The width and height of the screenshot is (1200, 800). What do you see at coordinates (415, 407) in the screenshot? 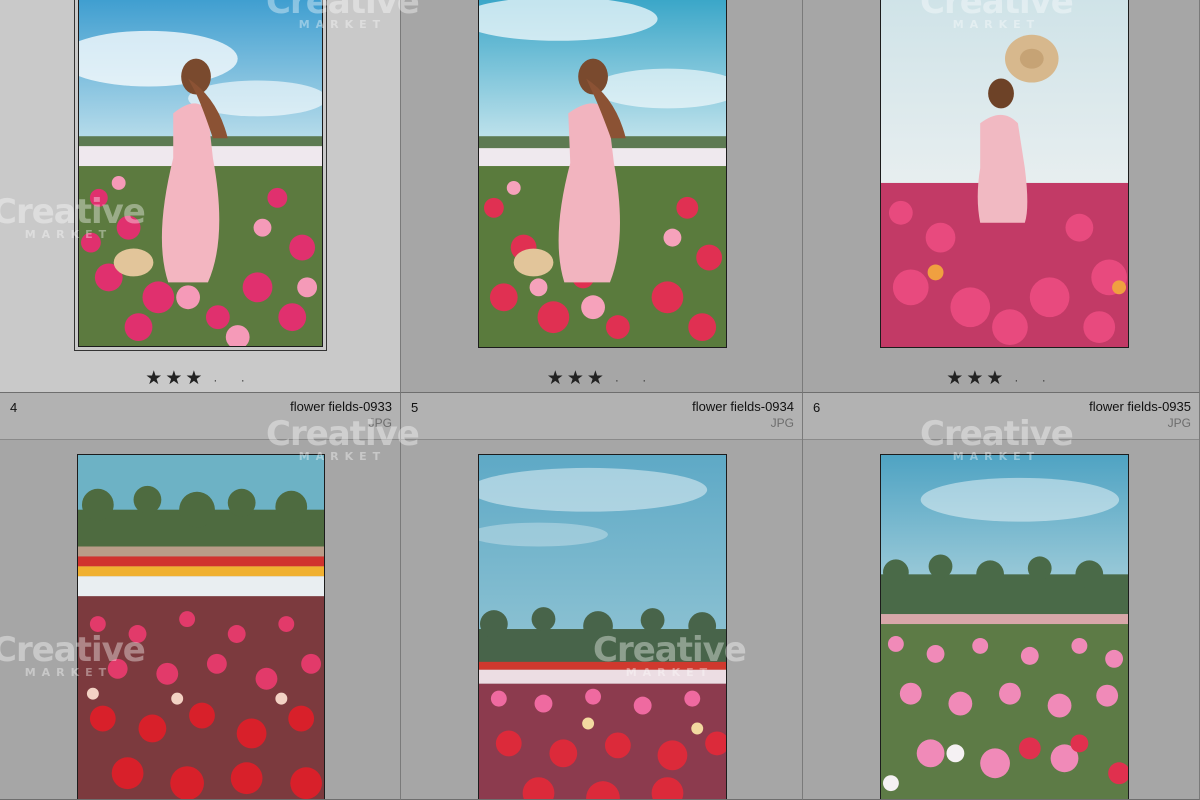
I see `cell-index: 5` at bounding box center [415, 407].